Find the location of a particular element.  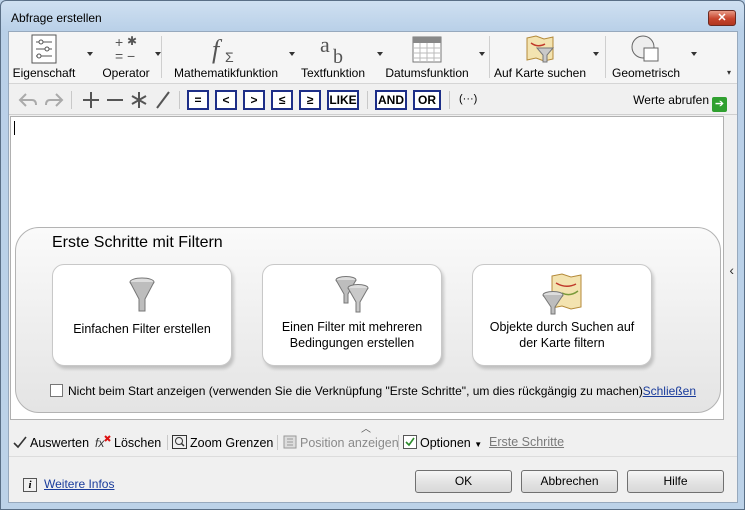

geometry-icon is located at coordinates (645, 48).